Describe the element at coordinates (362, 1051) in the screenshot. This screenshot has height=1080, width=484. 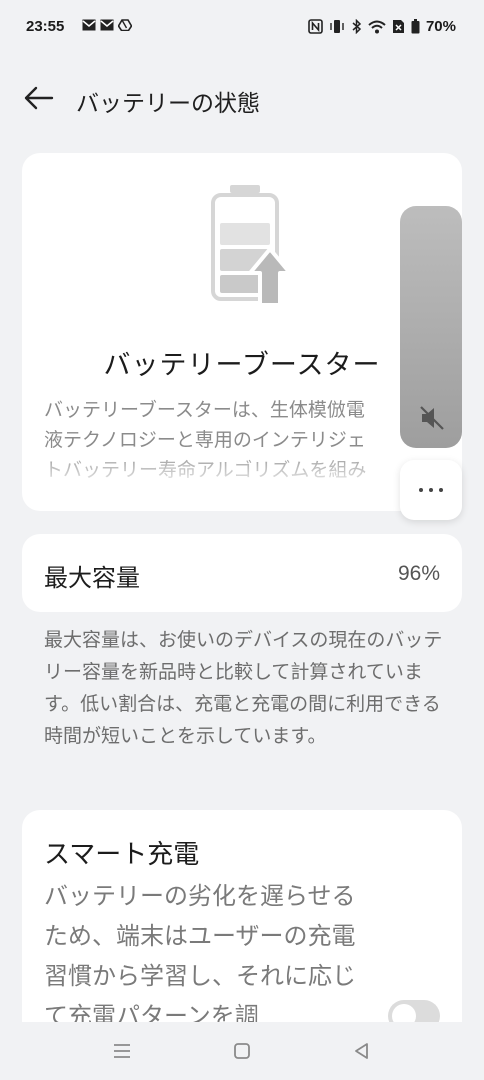
I see `back-icon` at that location.